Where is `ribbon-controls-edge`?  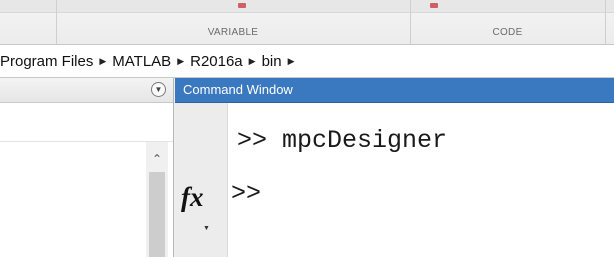 ribbon-controls-edge is located at coordinates (307, 6).